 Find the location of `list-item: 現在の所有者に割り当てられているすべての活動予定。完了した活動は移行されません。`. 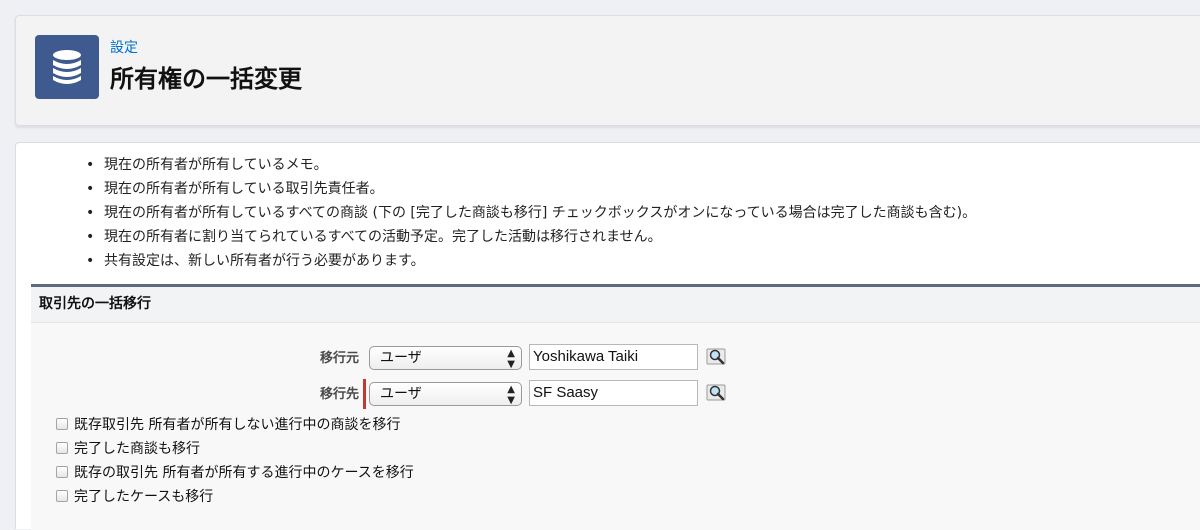

list-item: 現在の所有者に割り当てられているすべての活動予定。完了した活動は移行されません。 is located at coordinates (531, 237).